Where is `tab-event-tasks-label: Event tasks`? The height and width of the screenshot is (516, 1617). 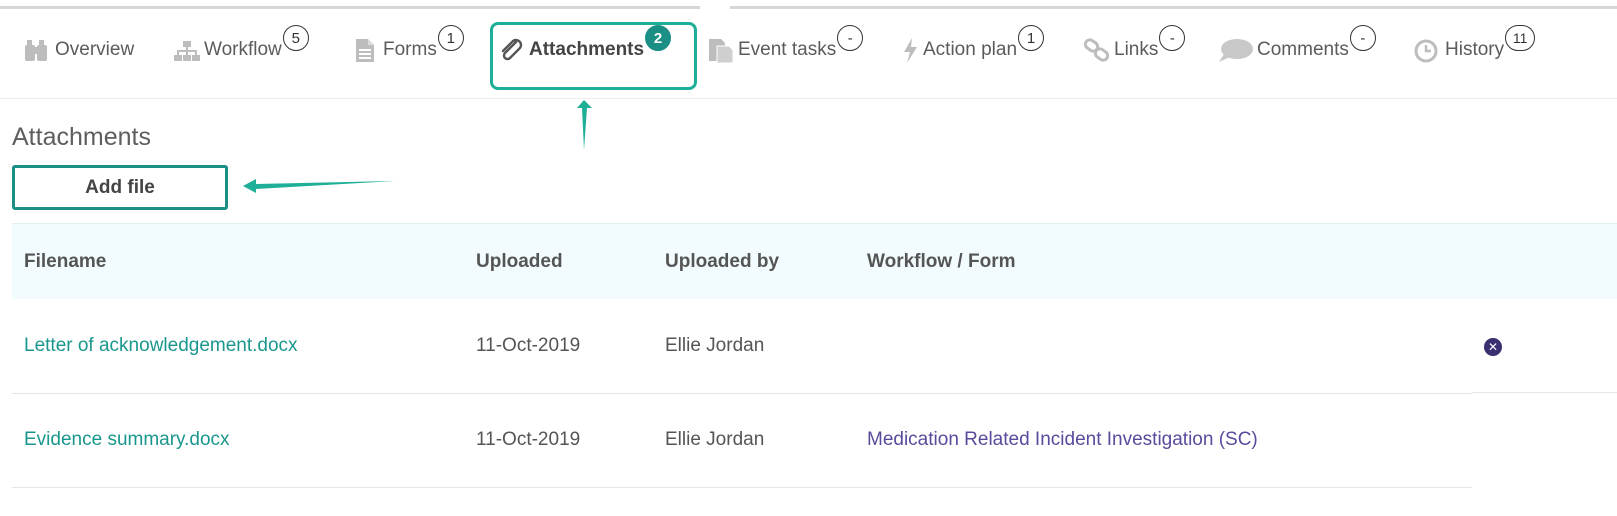 tab-event-tasks-label: Event tasks is located at coordinates (787, 49).